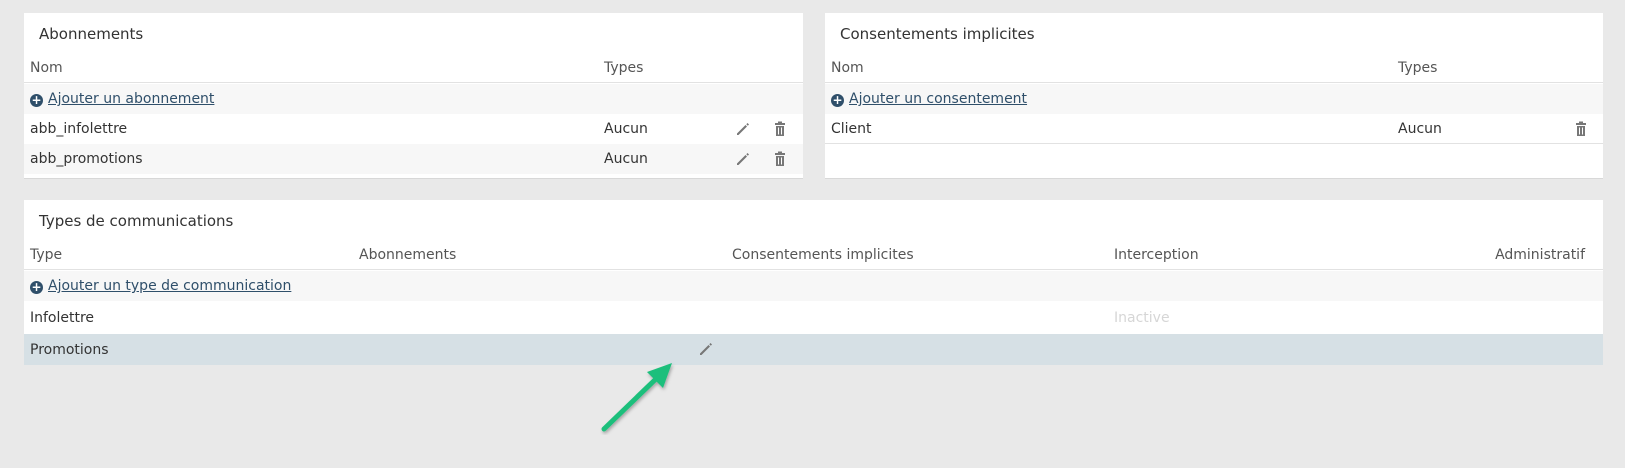 The image size is (1625, 468). What do you see at coordinates (1142, 318) in the screenshot?
I see `communication-interception: Inactive` at bounding box center [1142, 318].